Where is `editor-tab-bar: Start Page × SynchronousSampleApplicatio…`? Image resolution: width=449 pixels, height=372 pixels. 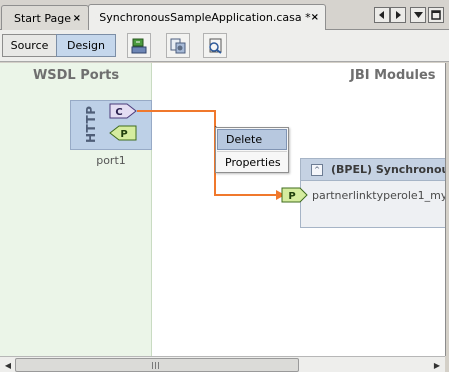
editor-tab-bar: Start Page × SynchronousSampleApplicatio… is located at coordinates (224, 15).